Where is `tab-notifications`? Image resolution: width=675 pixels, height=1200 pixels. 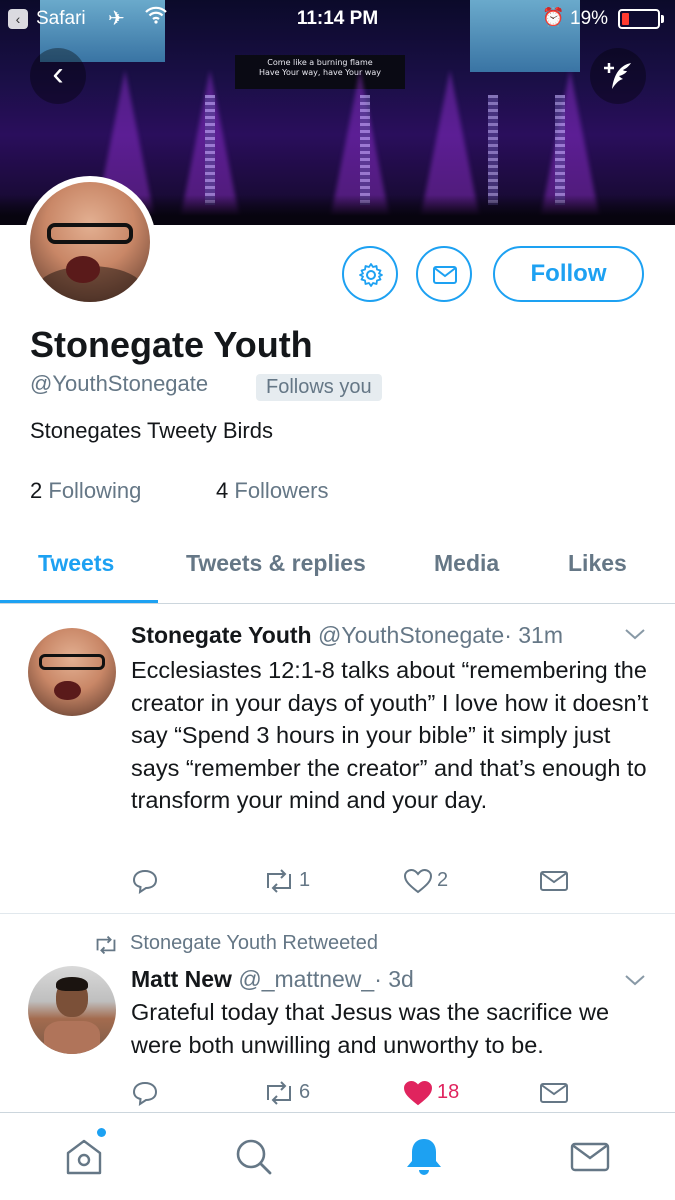 tab-notifications is located at coordinates (424, 1157).